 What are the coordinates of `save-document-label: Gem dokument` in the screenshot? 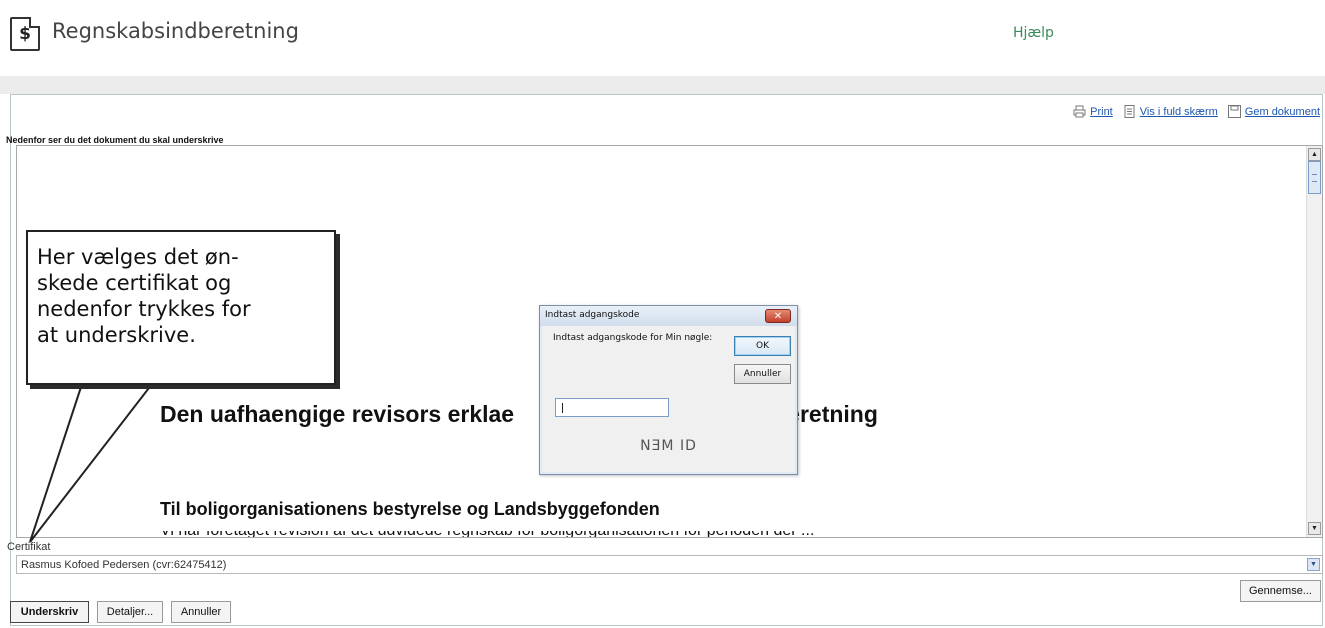 It's located at (1282, 111).